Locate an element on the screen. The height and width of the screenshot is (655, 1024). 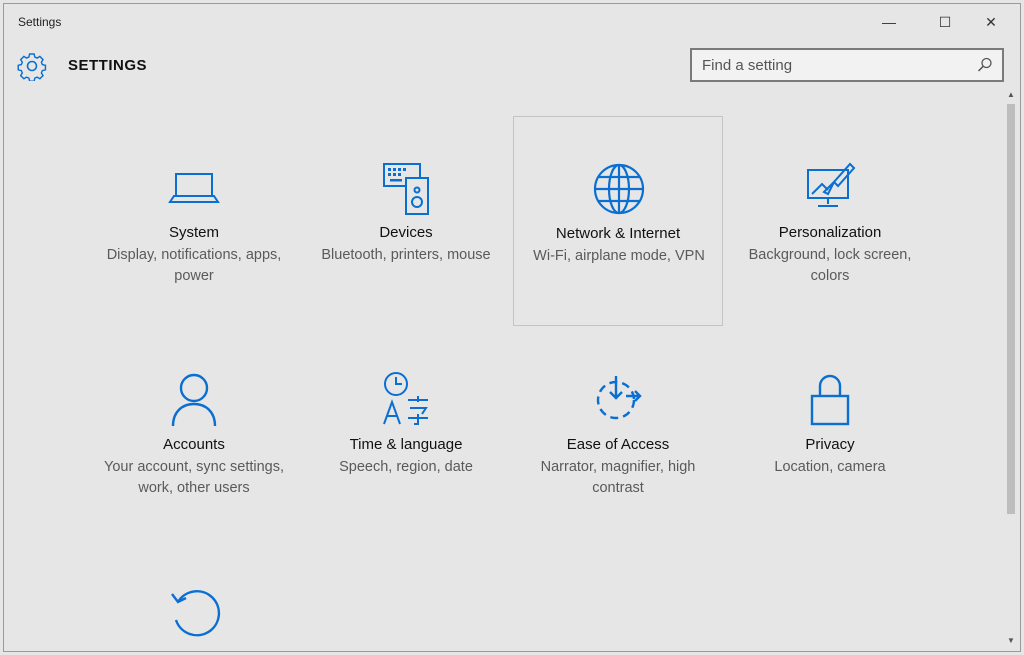
tile-name: Personalization is located at coordinates (830, 232).